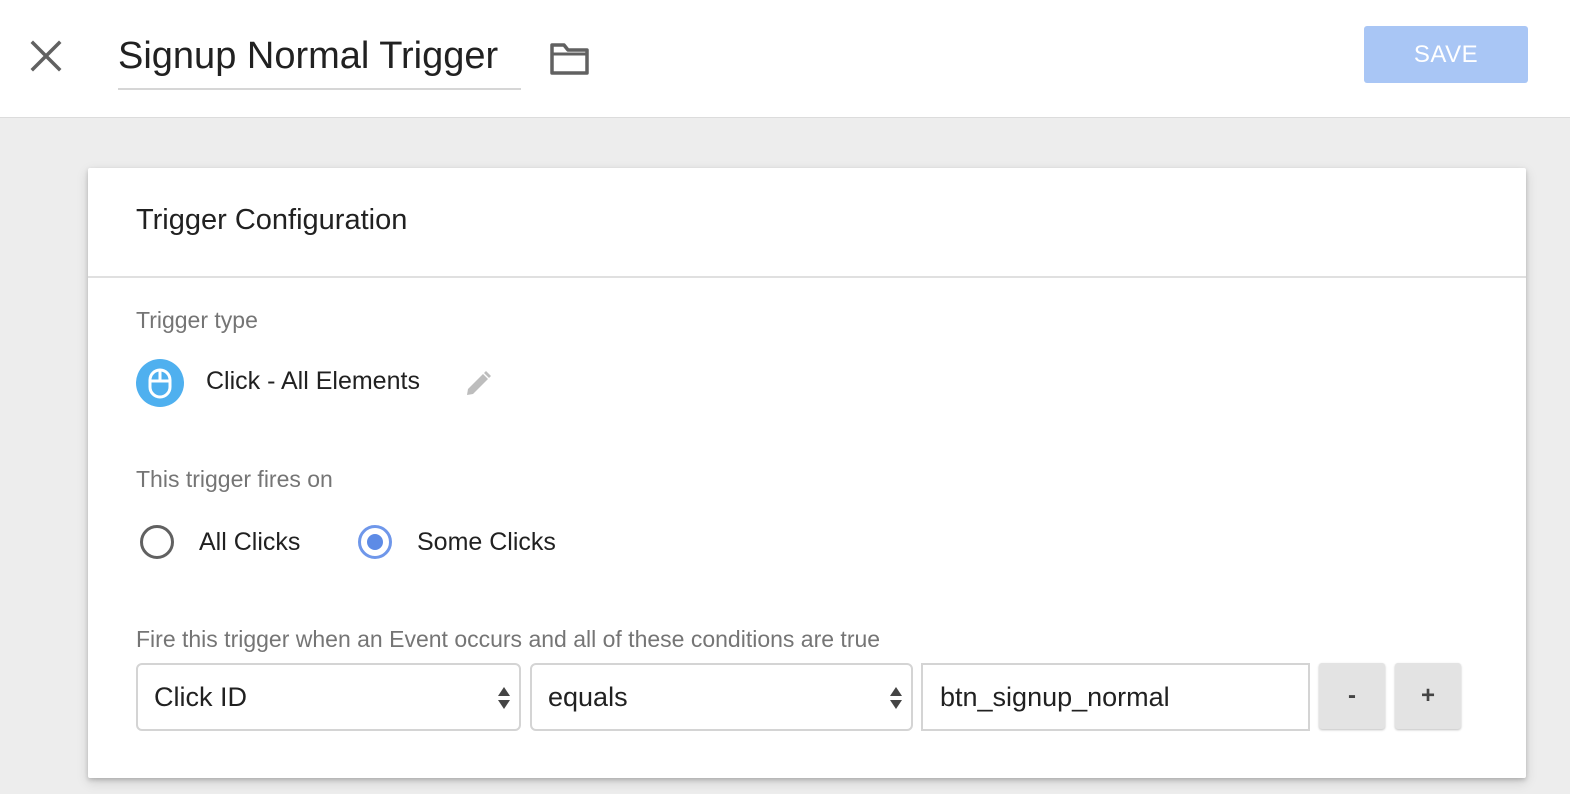  Describe the element at coordinates (313, 381) in the screenshot. I see `trigger-type-name: Click - All Elements` at that location.